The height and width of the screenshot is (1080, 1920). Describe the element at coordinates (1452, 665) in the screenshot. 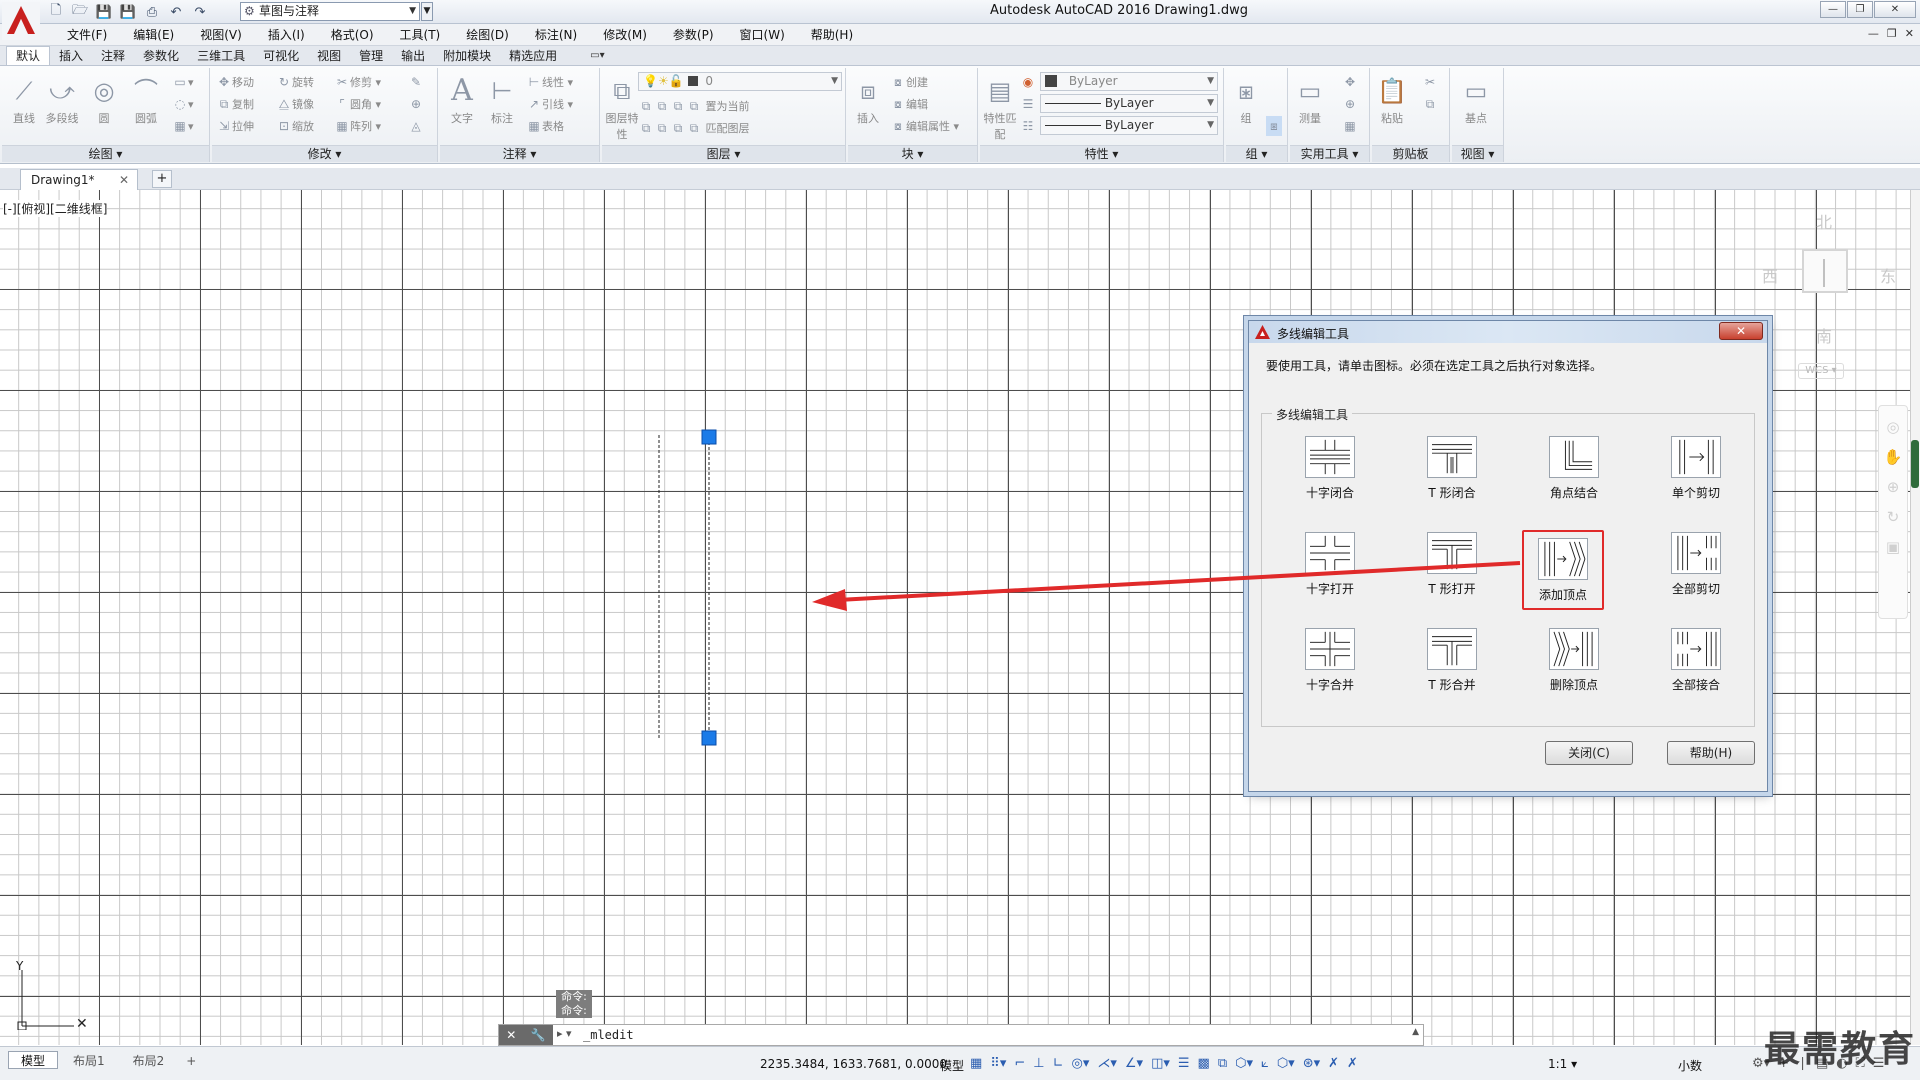

I see `tool-merged-tee: T 形合并` at that location.